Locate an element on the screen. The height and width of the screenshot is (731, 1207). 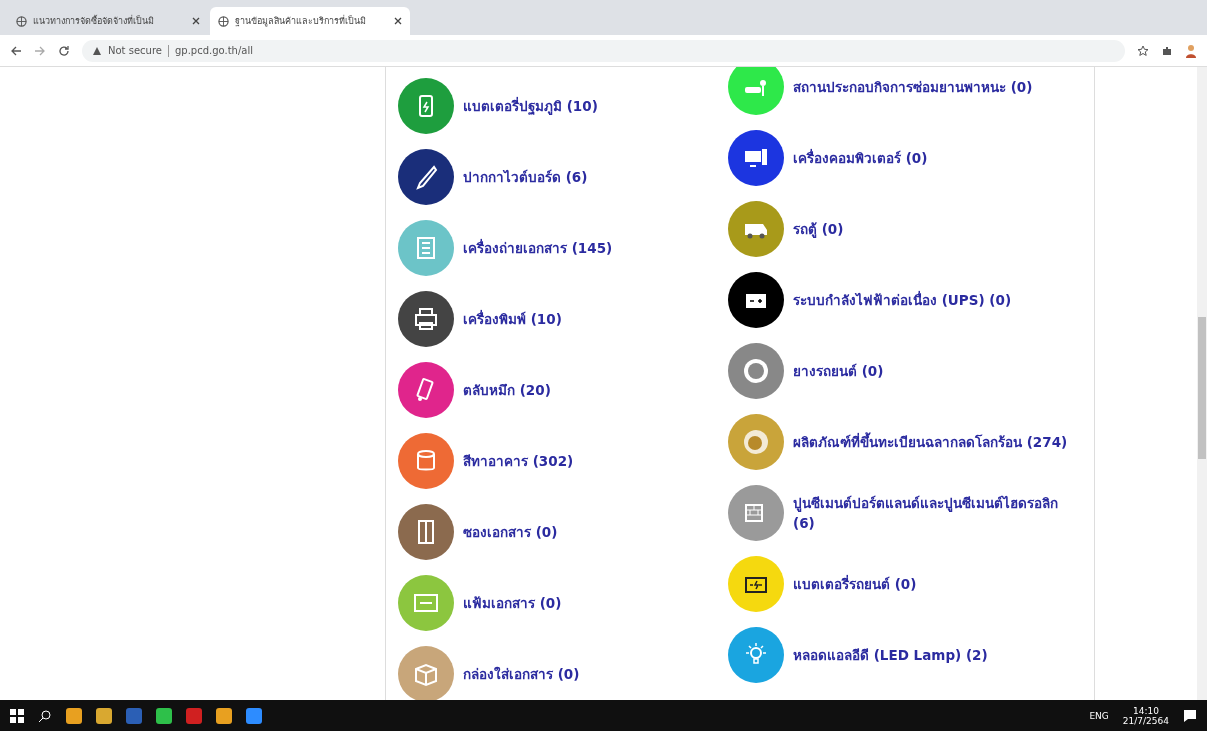
category-link: สถานประกอบกิจการซ่อมยานพาหนะ (0) is located at coordinates (934, 87).